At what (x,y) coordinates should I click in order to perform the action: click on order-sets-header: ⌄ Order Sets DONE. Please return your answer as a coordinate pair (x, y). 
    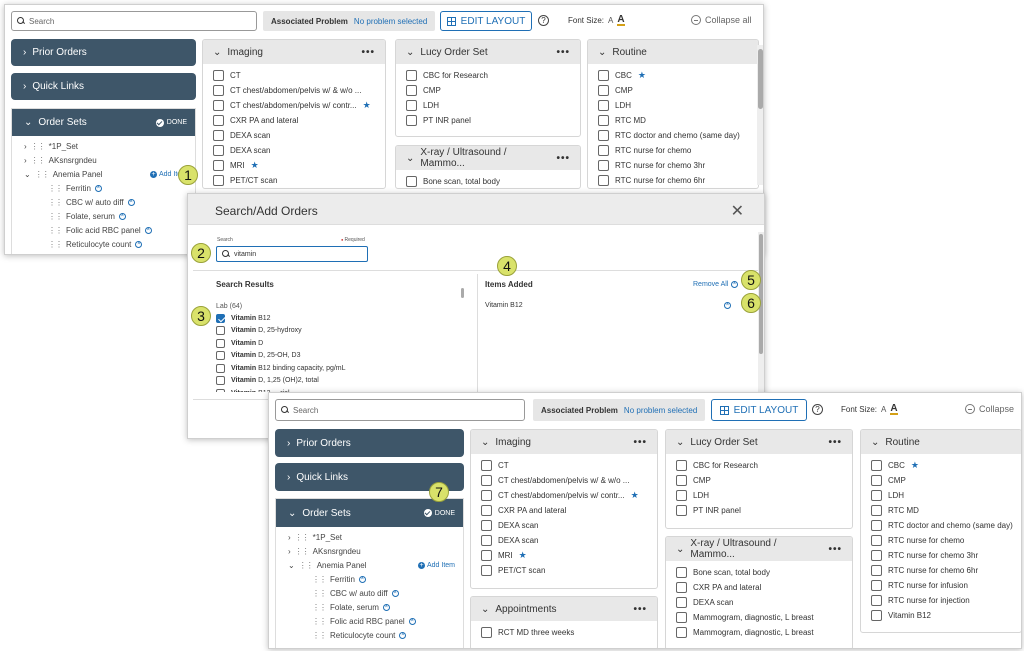
    Looking at the image, I should click on (103, 122).